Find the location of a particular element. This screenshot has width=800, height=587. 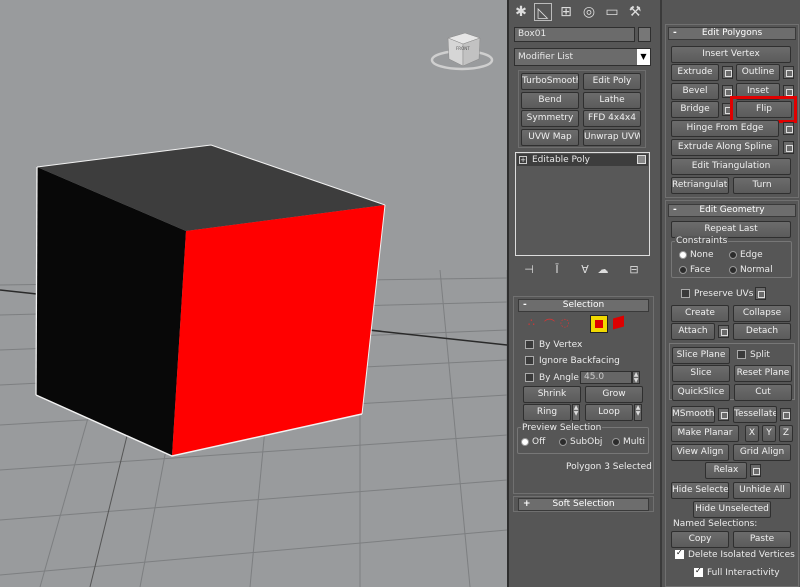

tessellate-button: Tessellate is located at coordinates (755, 414).